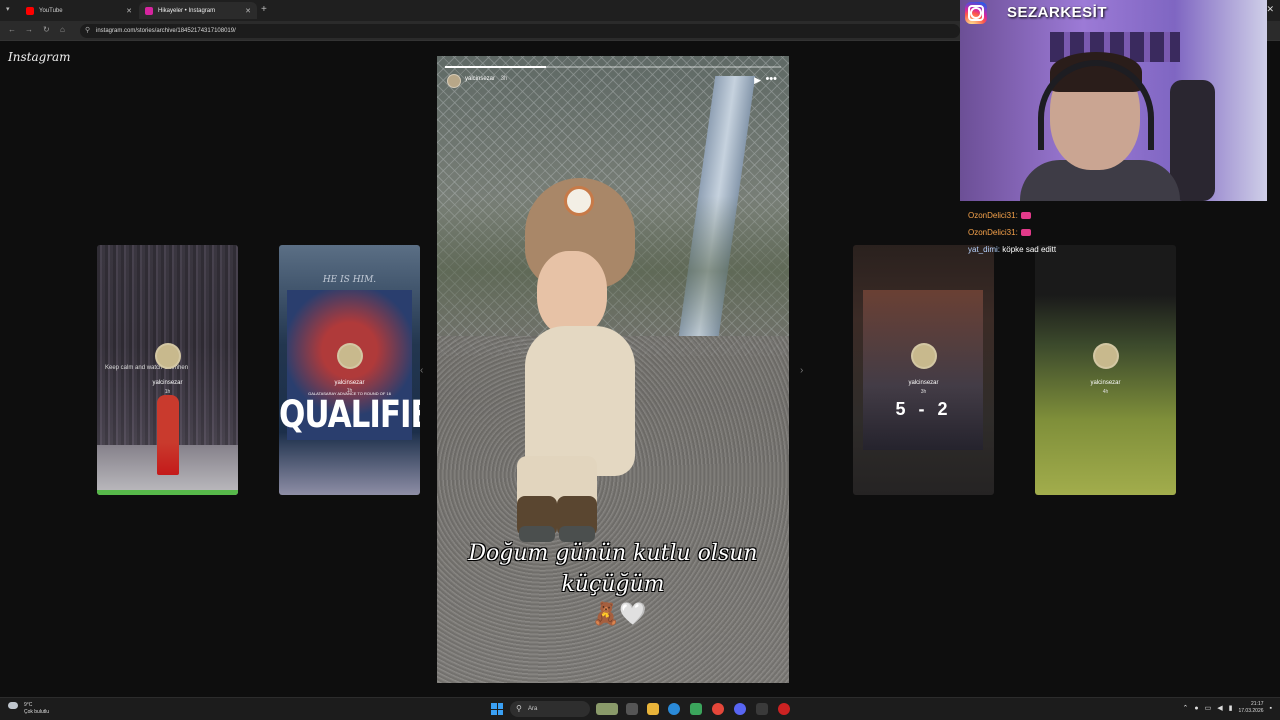  Describe the element at coordinates (984, 249) in the screenshot. I see `chat-username: yat_dimi:` at that location.